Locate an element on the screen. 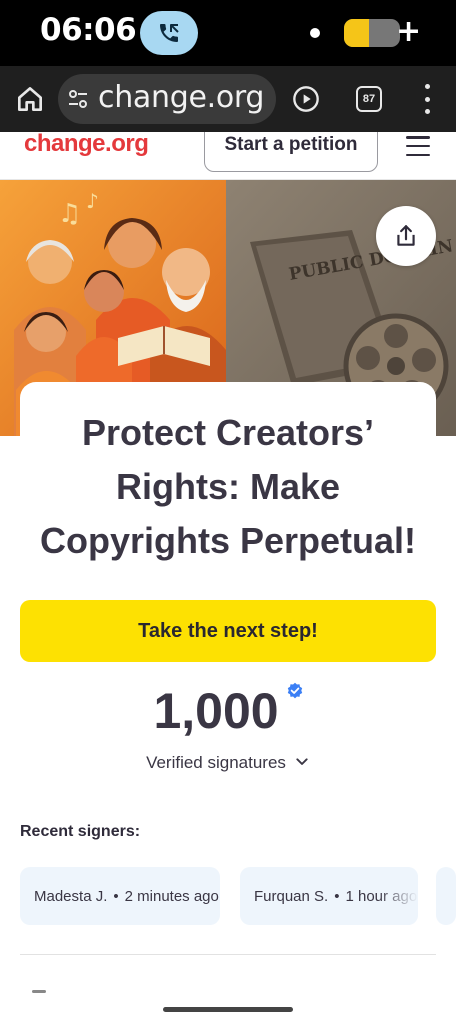  site-header: change.org Start a petition is located at coordinates (228, 156).